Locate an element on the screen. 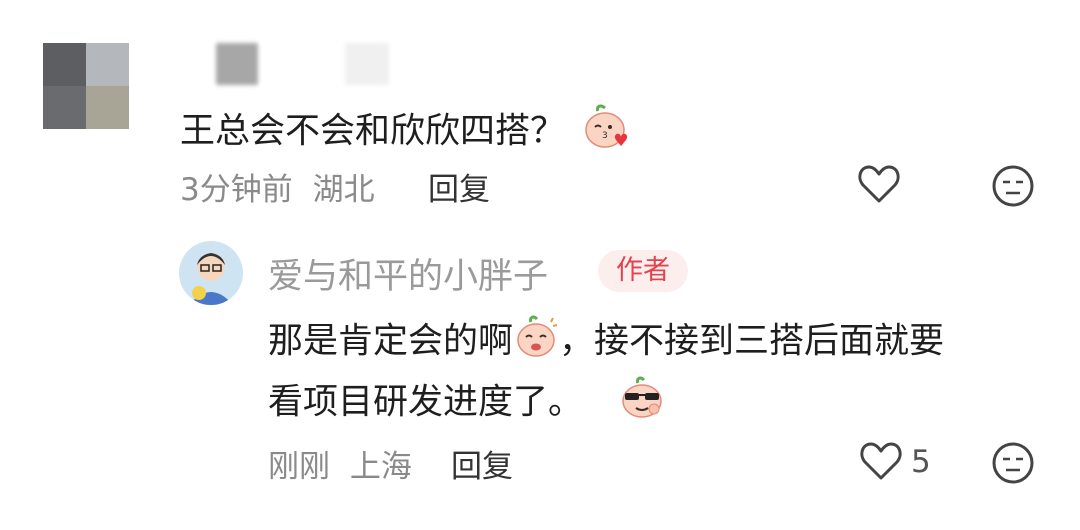 The image size is (1080, 530). commenter-avatar is located at coordinates (86, 86).